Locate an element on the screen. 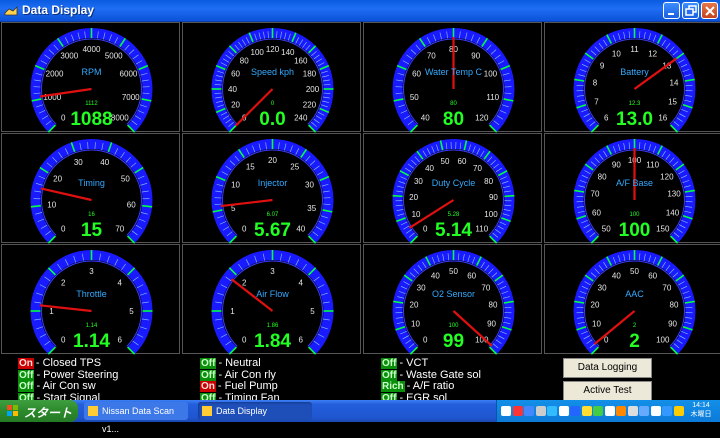  active-test-button: Active Test is located at coordinates (607, 391).